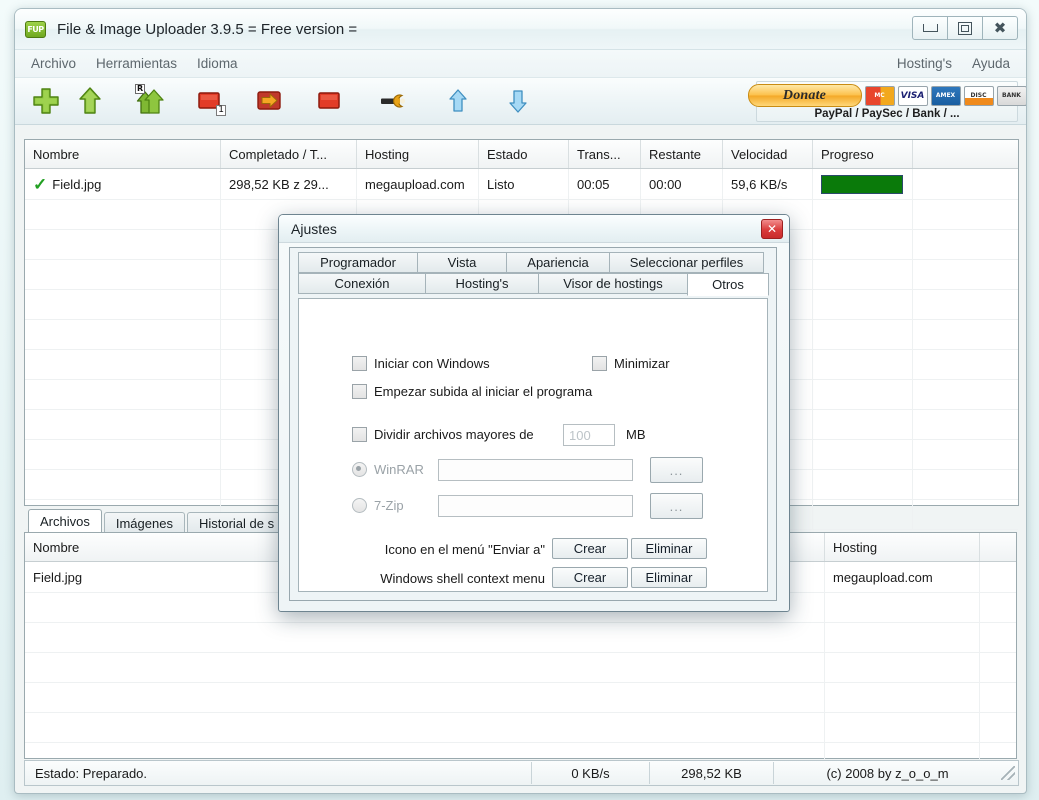 This screenshot has width=1039, height=800. I want to click on add-files-button, so click(46, 101).